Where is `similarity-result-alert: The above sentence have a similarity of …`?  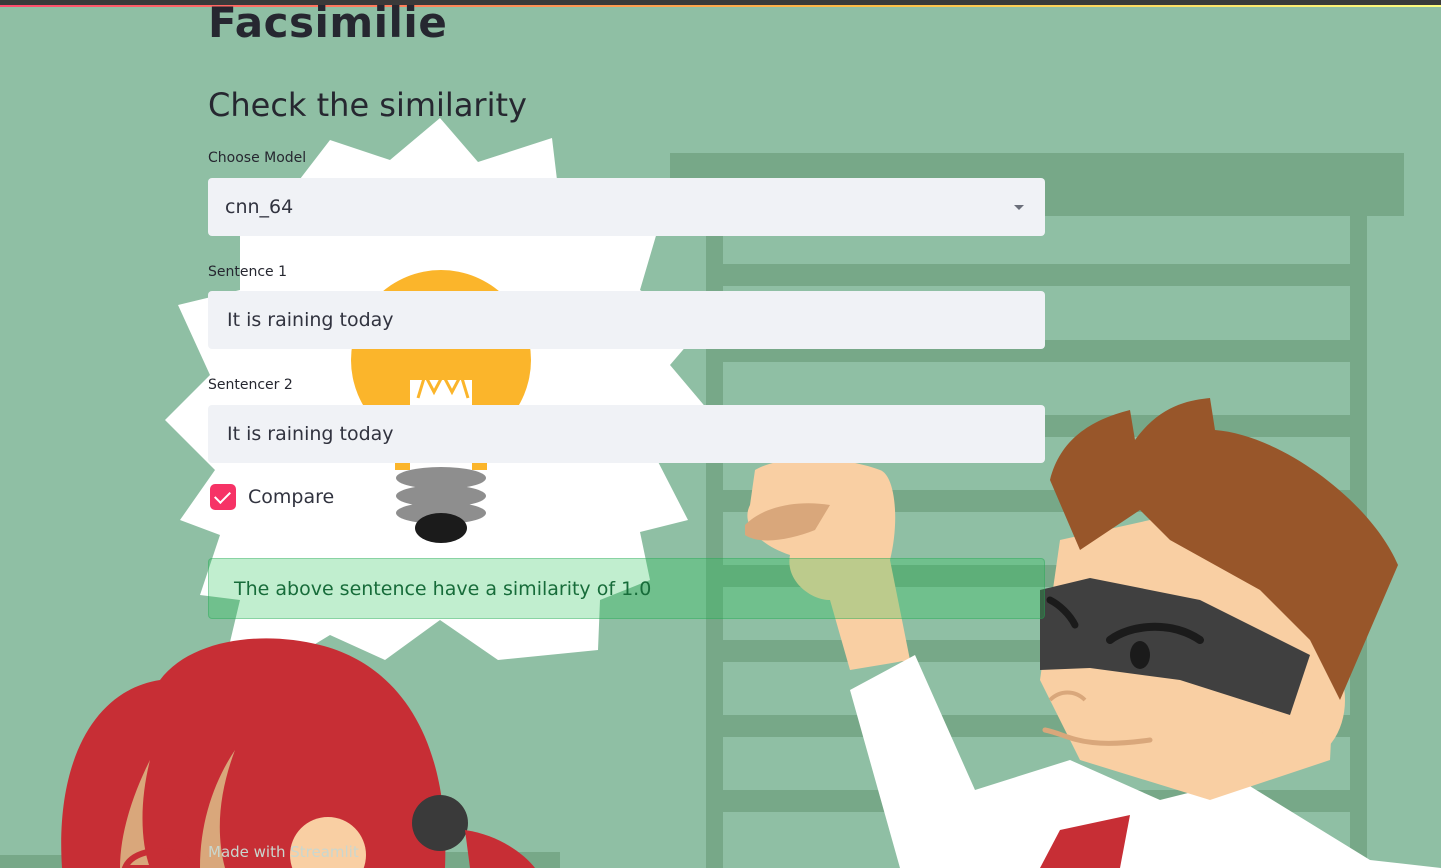 similarity-result-alert: The above sentence have a similarity of … is located at coordinates (626, 588).